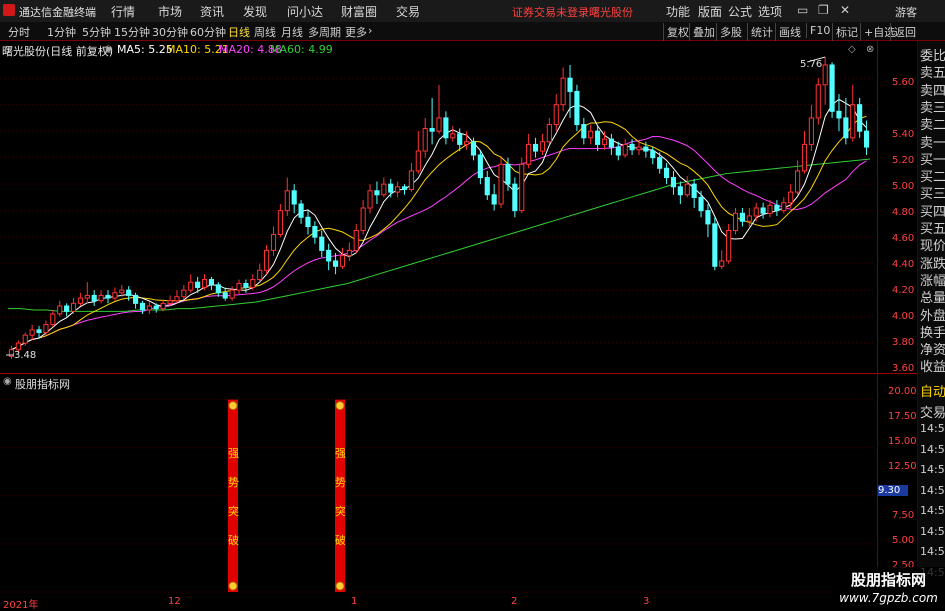 This screenshot has width=945, height=611. Describe the element at coordinates (870, 49) in the screenshot. I see `collapse-icon: ⊗` at that location.